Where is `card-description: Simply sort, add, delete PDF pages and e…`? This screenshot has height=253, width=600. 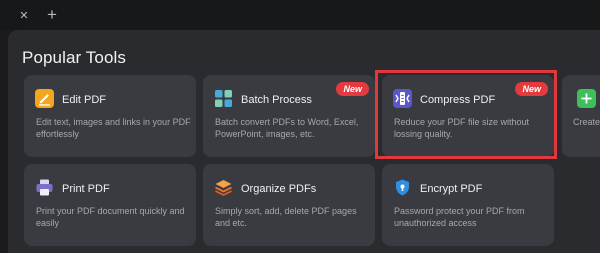
card-description: Simply sort, add, delete PDF pages and e… is located at coordinates (286, 217).